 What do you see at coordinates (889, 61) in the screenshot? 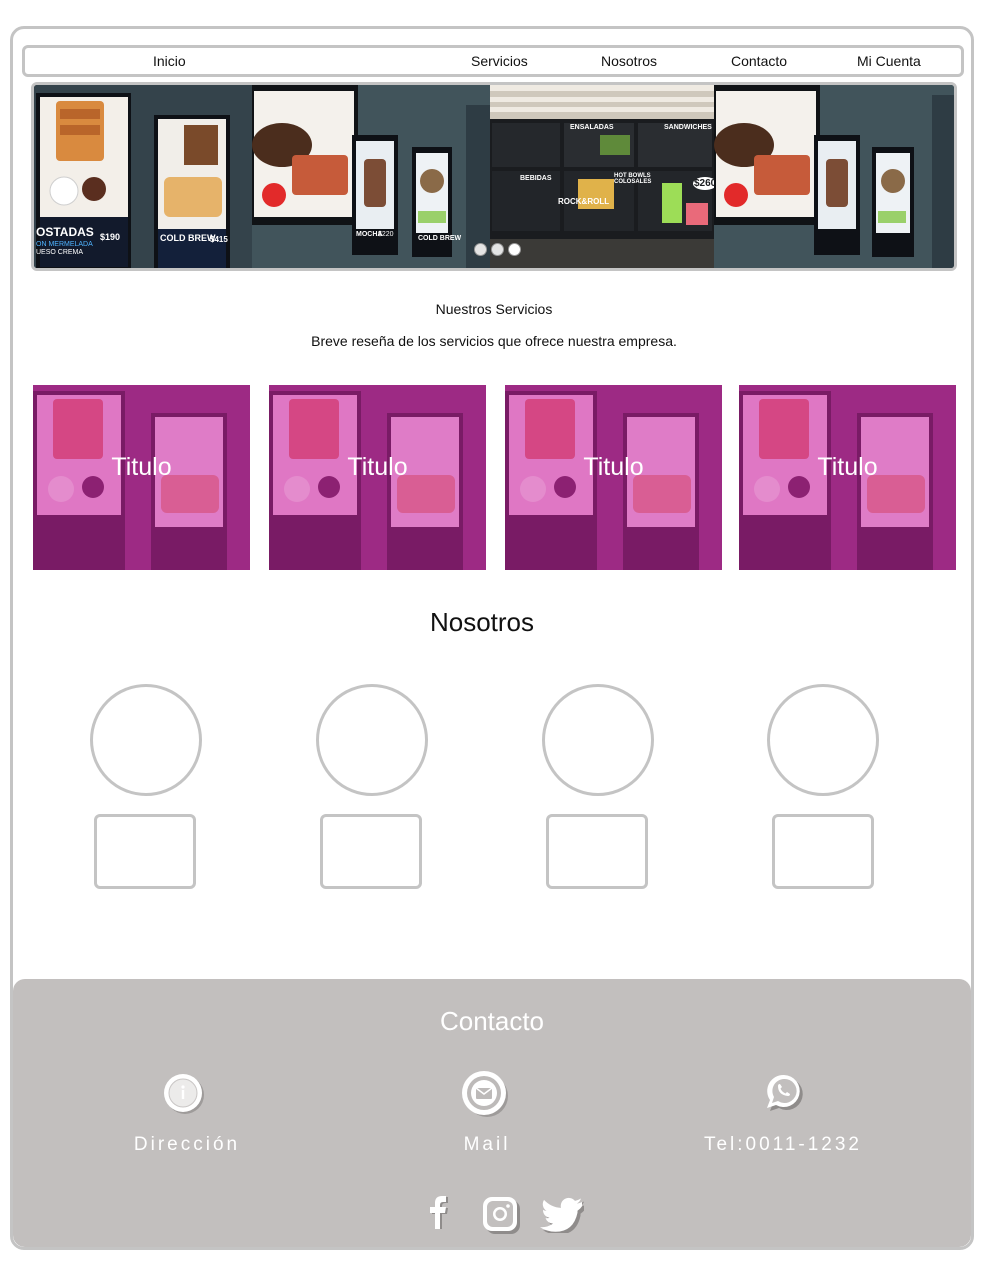
I see `nav-mi-cuenta: Mi Cuenta` at bounding box center [889, 61].